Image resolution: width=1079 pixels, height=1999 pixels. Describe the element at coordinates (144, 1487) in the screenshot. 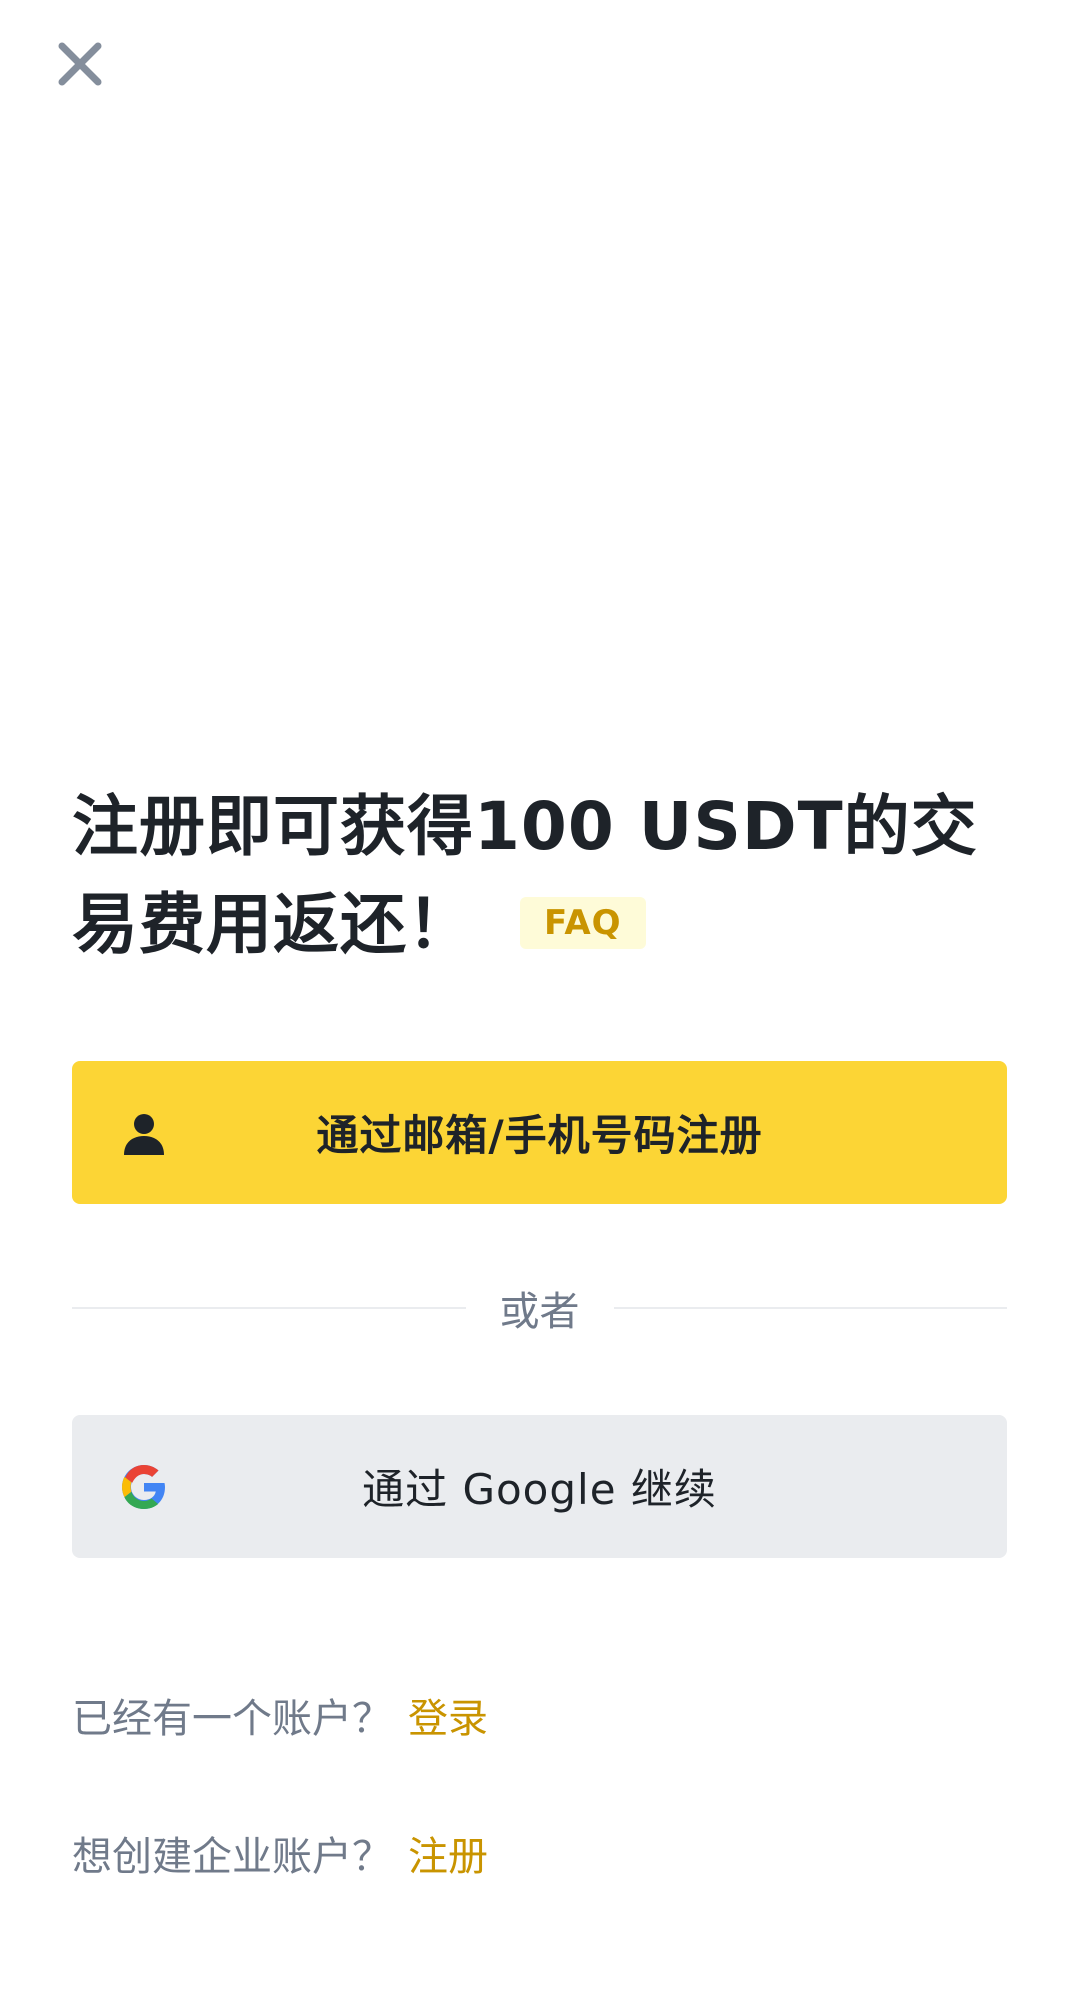

I see `google-icon` at that location.